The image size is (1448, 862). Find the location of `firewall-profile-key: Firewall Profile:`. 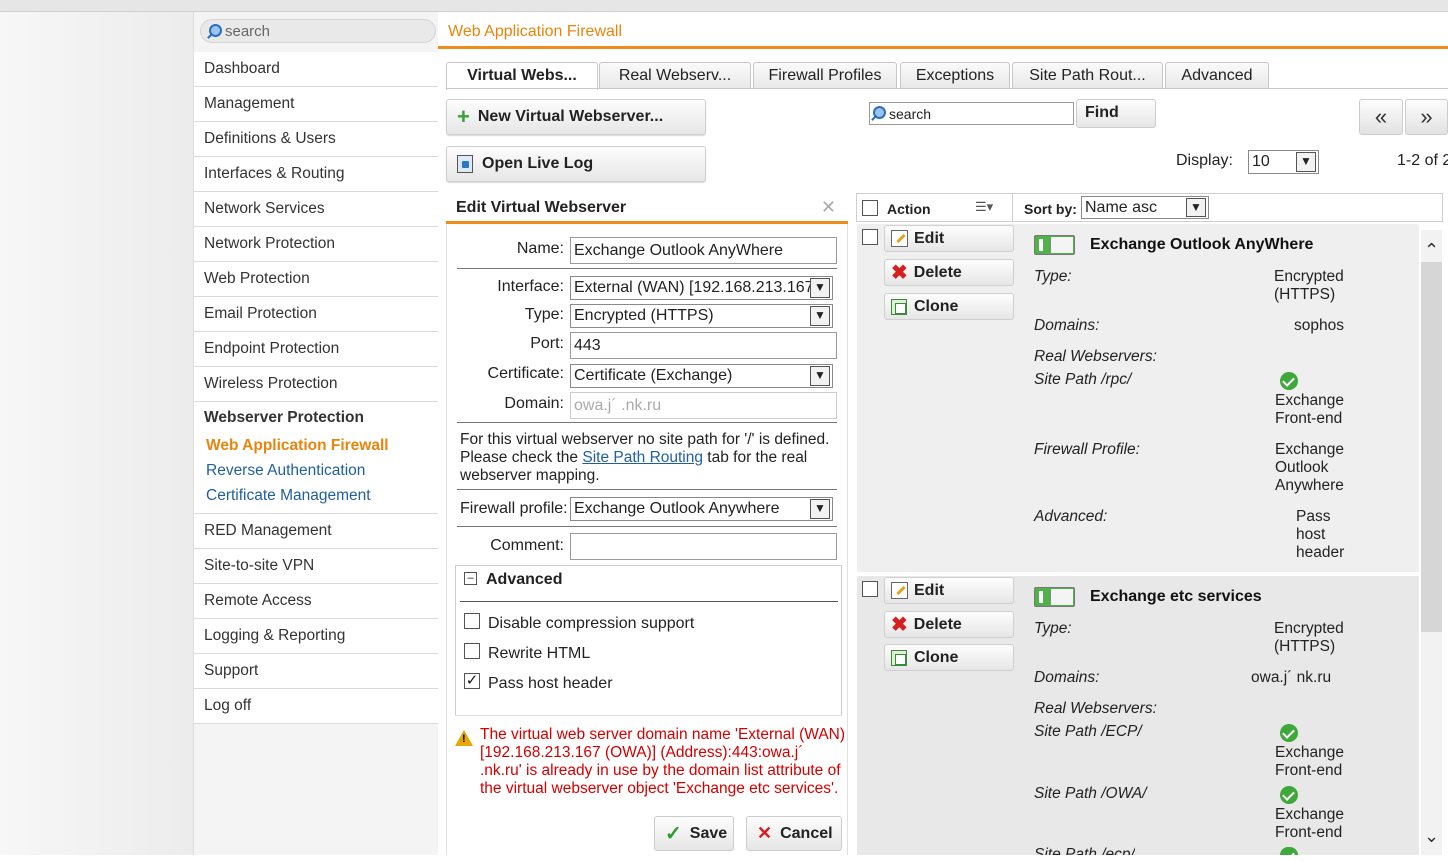

firewall-profile-key: Firewall Profile: is located at coordinates (1087, 449).